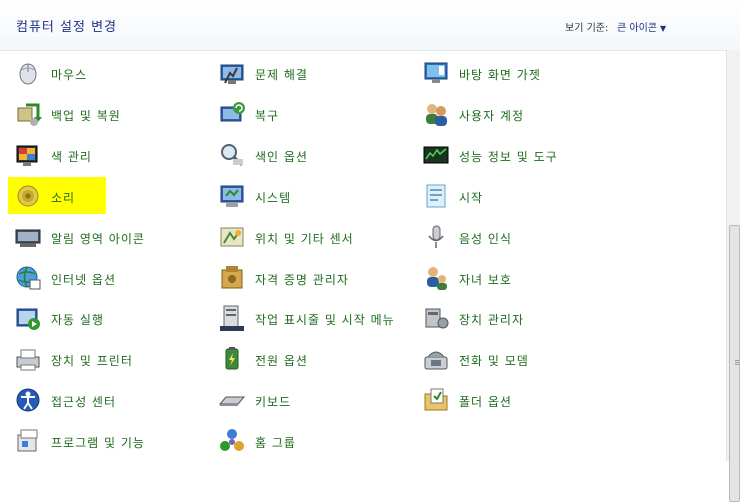 This screenshot has height=502, width=740. Describe the element at coordinates (436, 73) in the screenshot. I see `desktop-gadgets-icon` at that location.